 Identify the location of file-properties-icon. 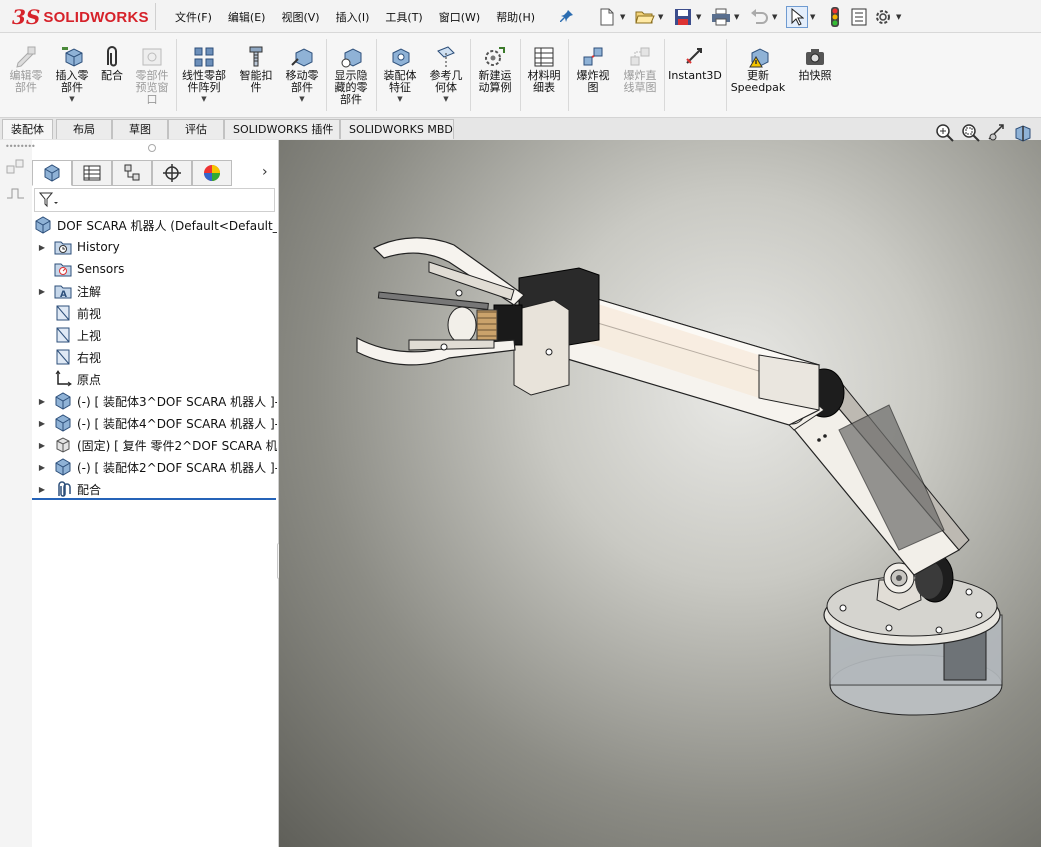
(859, 17).